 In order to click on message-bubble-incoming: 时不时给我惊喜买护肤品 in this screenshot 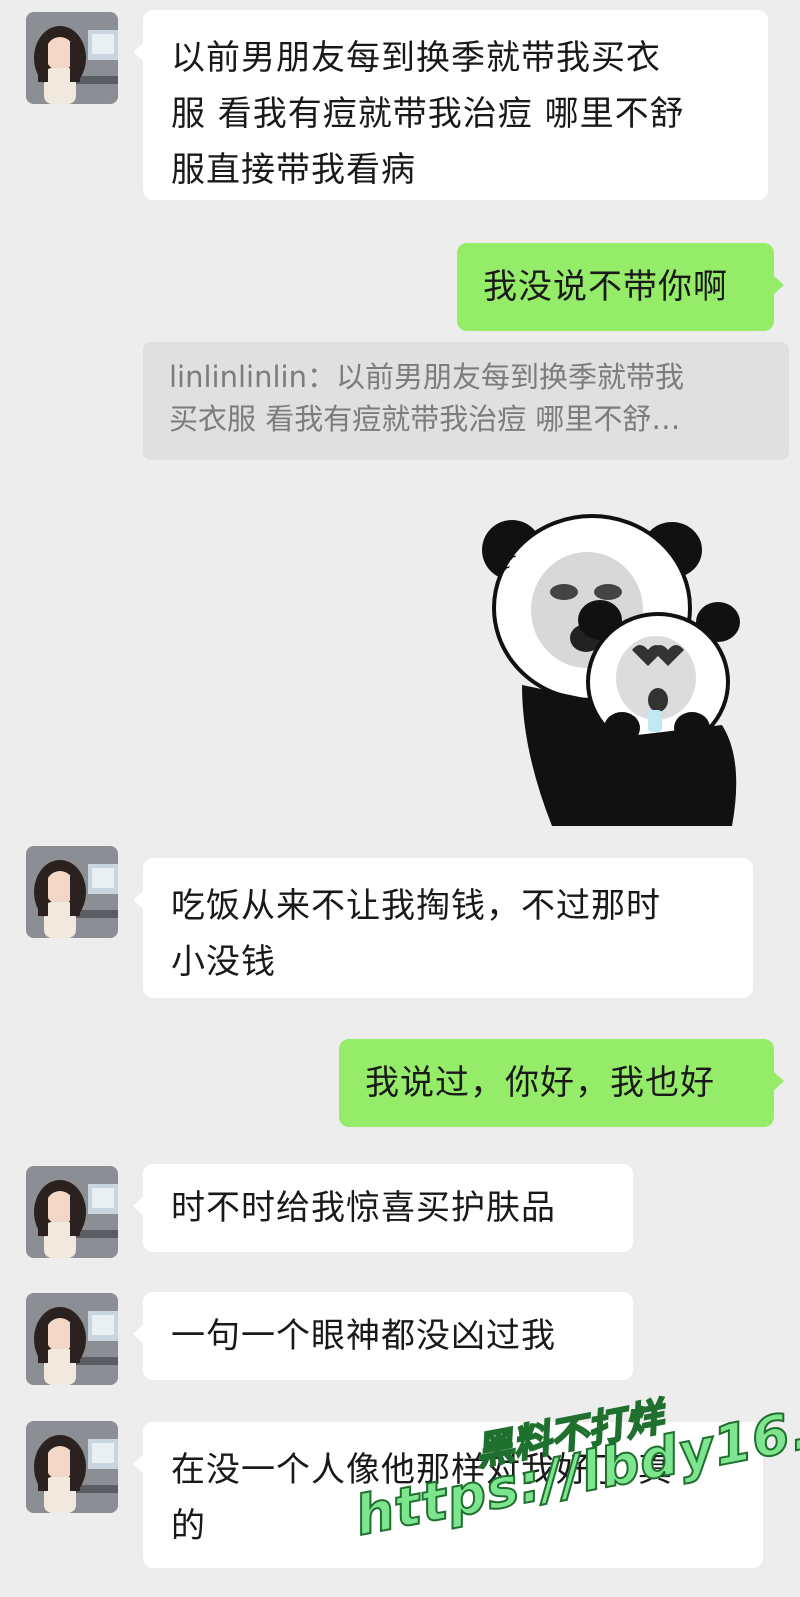, I will do `click(383, 1208)`.